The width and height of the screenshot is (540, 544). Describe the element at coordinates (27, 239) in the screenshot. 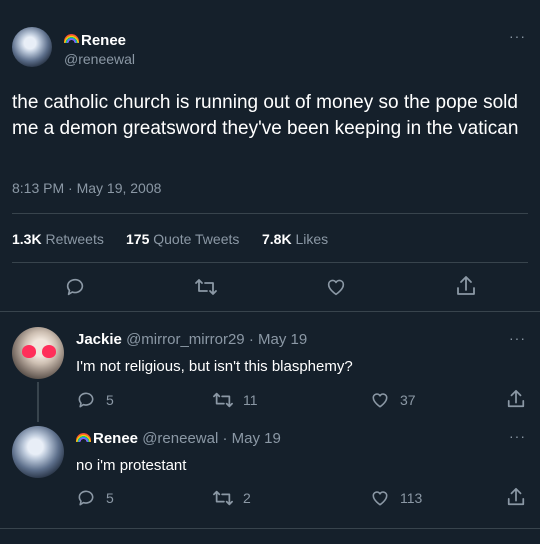

I see `retweets-value: 1.3K` at that location.